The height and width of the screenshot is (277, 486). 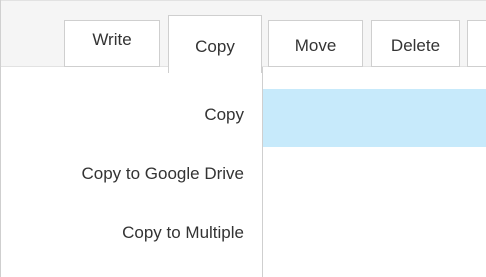 I want to click on delete-button-label: Delete, so click(x=415, y=45).